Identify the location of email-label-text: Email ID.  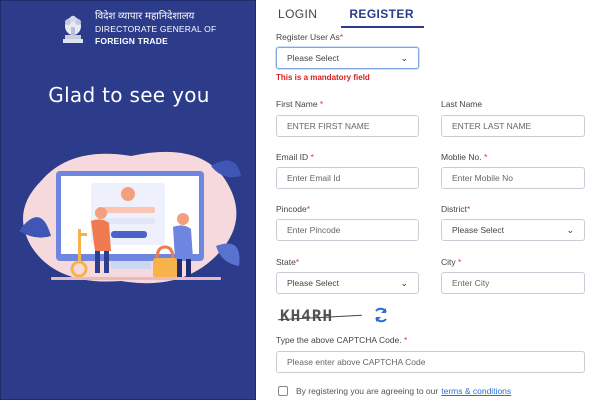
(292, 157).